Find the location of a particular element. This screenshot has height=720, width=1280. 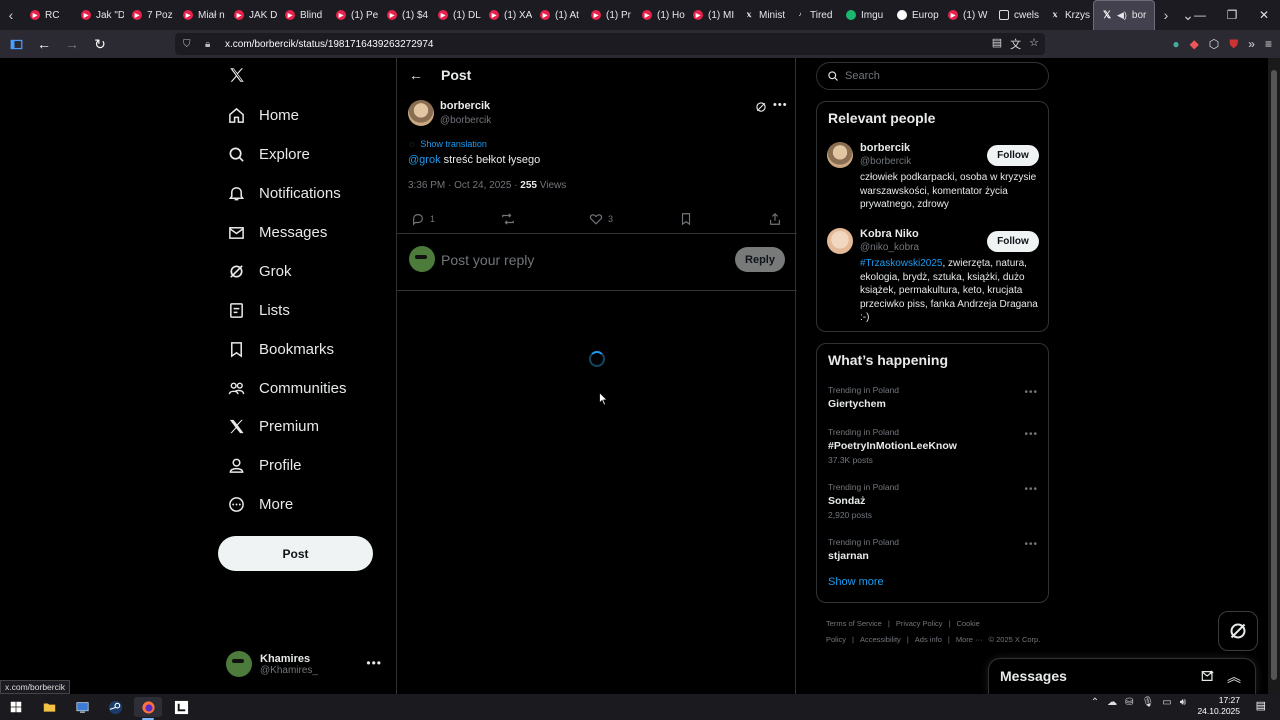

show-translation-link: ◌ Show translation is located at coordinates (448, 144).